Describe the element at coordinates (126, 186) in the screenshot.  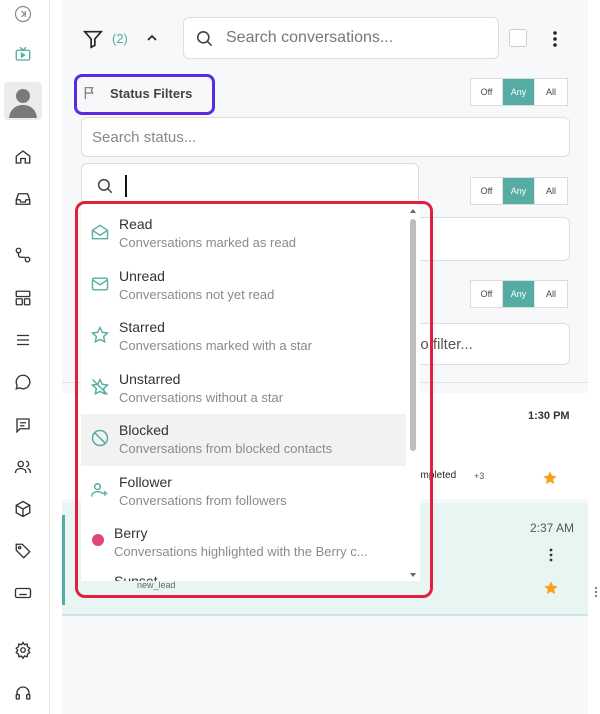
I see `text-cursor` at that location.